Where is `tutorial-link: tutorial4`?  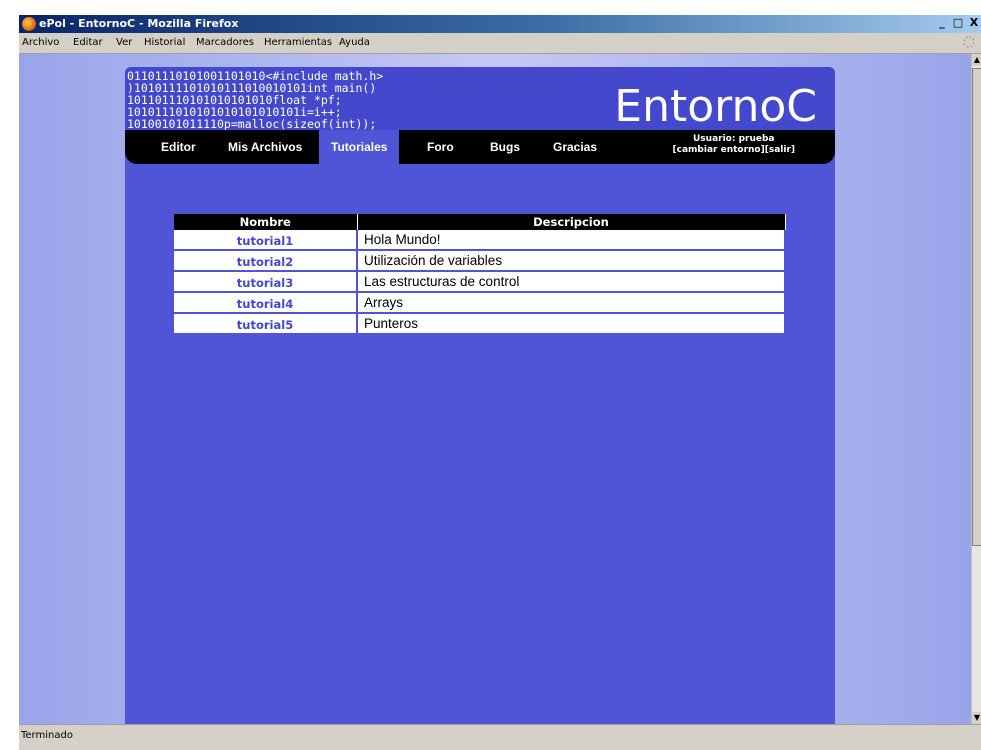 tutorial-link: tutorial4 is located at coordinates (265, 304).